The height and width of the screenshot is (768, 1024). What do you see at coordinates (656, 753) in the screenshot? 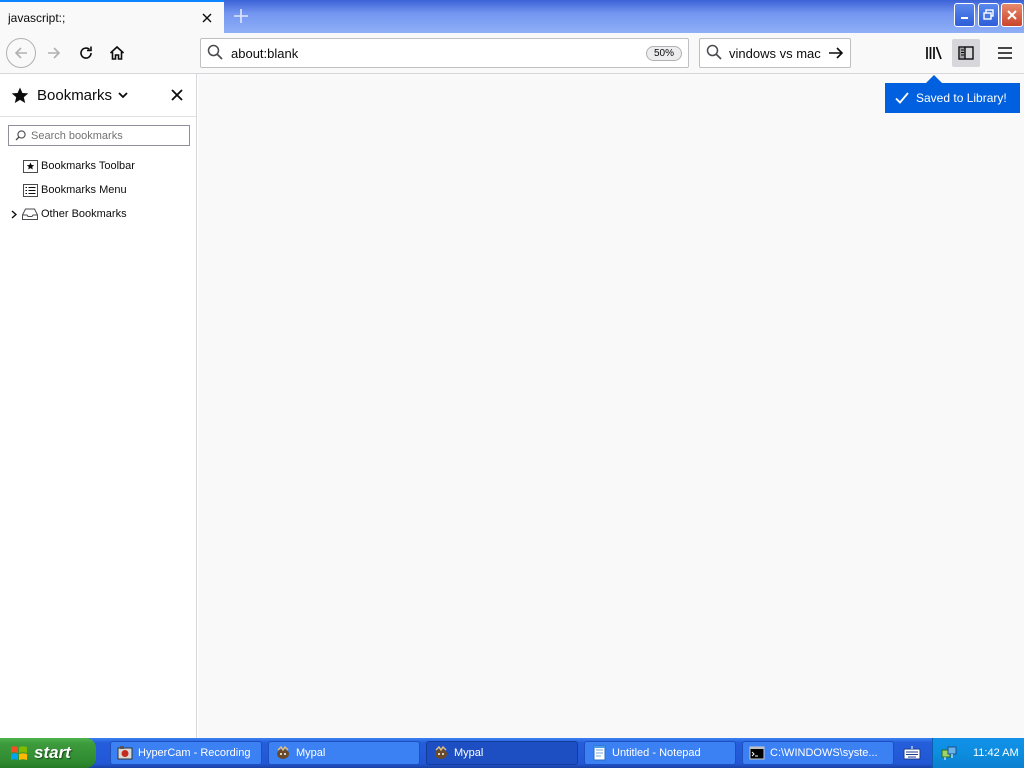
I see `task-label: Untitled - Notepad` at bounding box center [656, 753].